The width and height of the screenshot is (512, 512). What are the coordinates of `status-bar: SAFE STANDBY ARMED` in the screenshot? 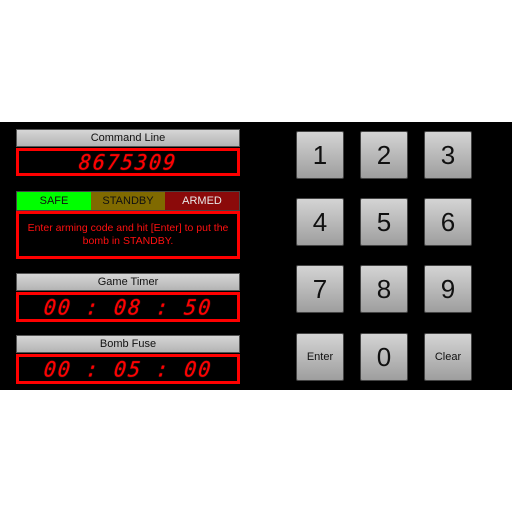 It's located at (128, 201).